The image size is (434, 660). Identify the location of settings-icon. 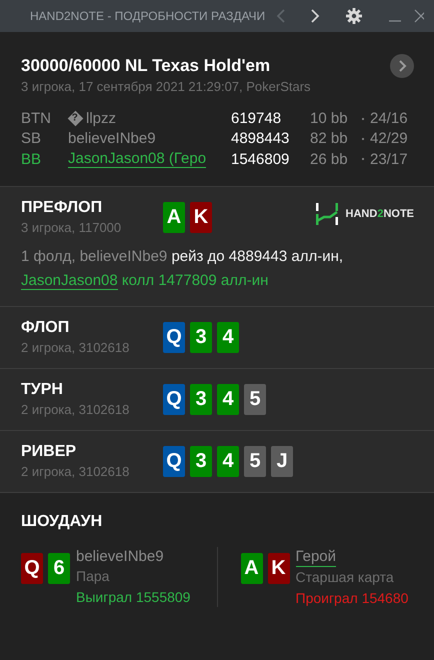
(354, 16).